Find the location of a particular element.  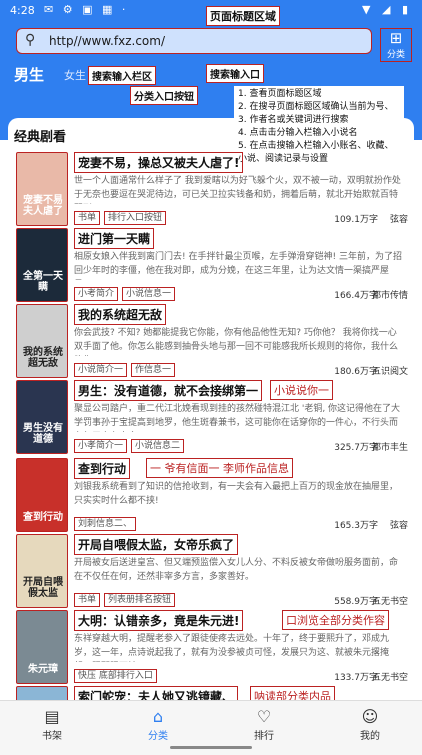

book-tag: 小孝简介一 is located at coordinates (101, 446).